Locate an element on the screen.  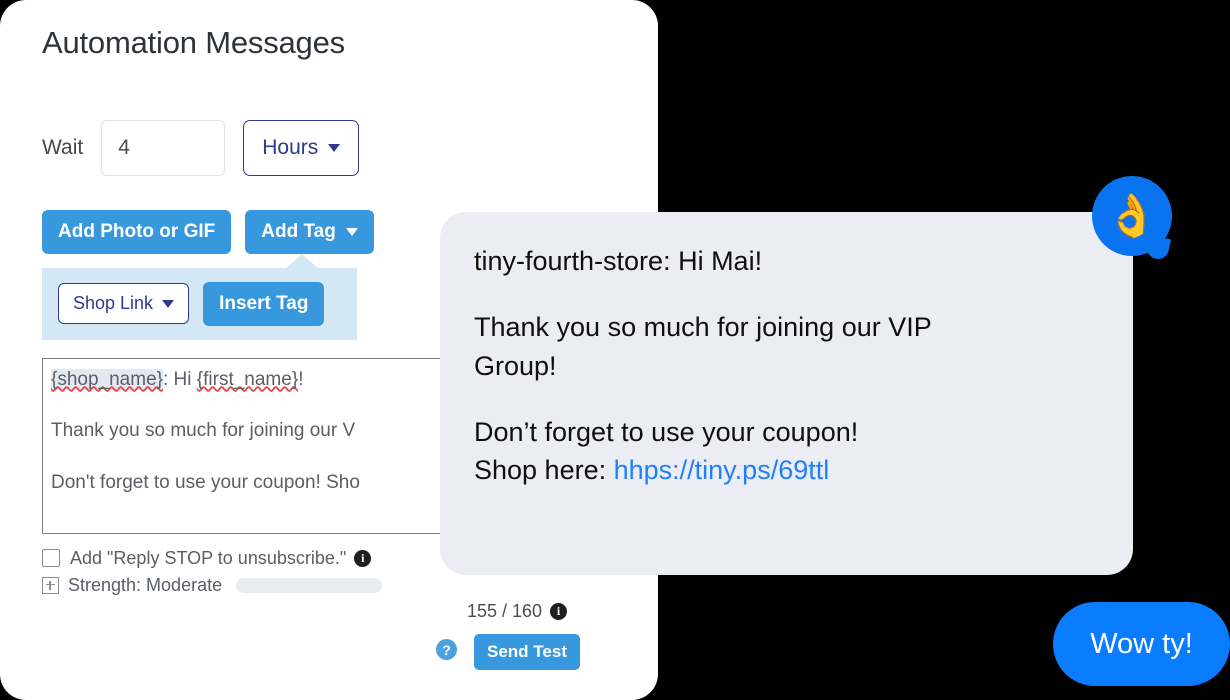
strength-help-wrap: ? is located at coordinates (446, 649).